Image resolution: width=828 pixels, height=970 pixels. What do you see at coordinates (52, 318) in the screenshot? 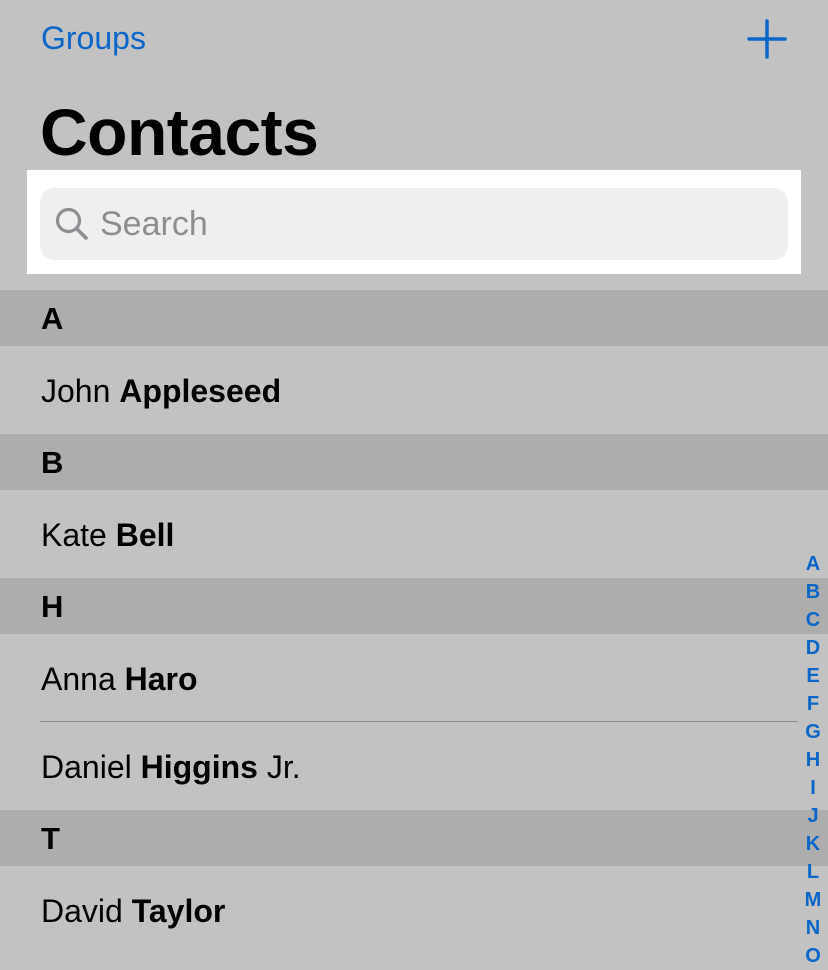
I see `section-letter: A` at bounding box center [52, 318].